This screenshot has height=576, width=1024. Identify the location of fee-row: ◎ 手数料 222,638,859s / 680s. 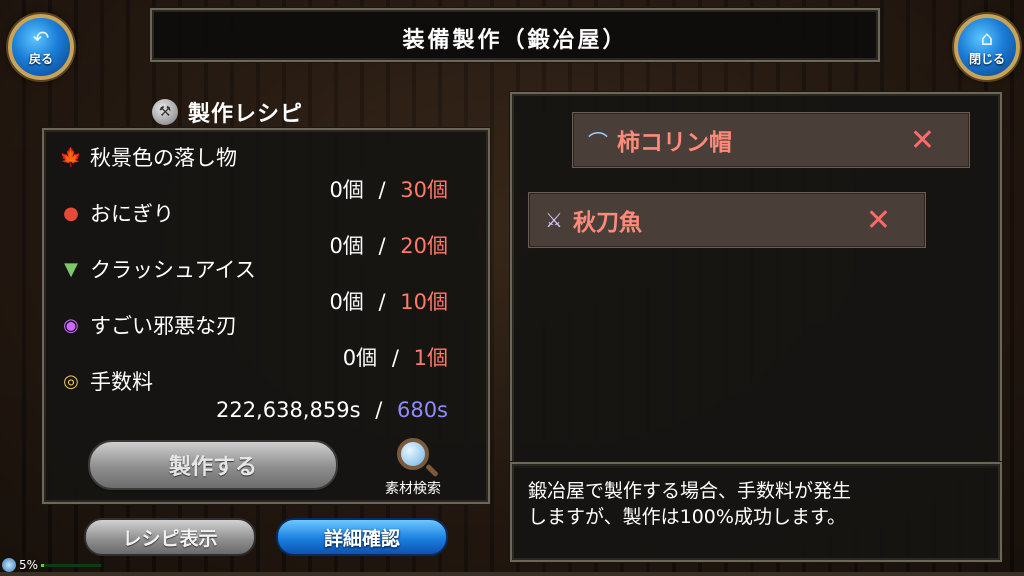
(258, 394).